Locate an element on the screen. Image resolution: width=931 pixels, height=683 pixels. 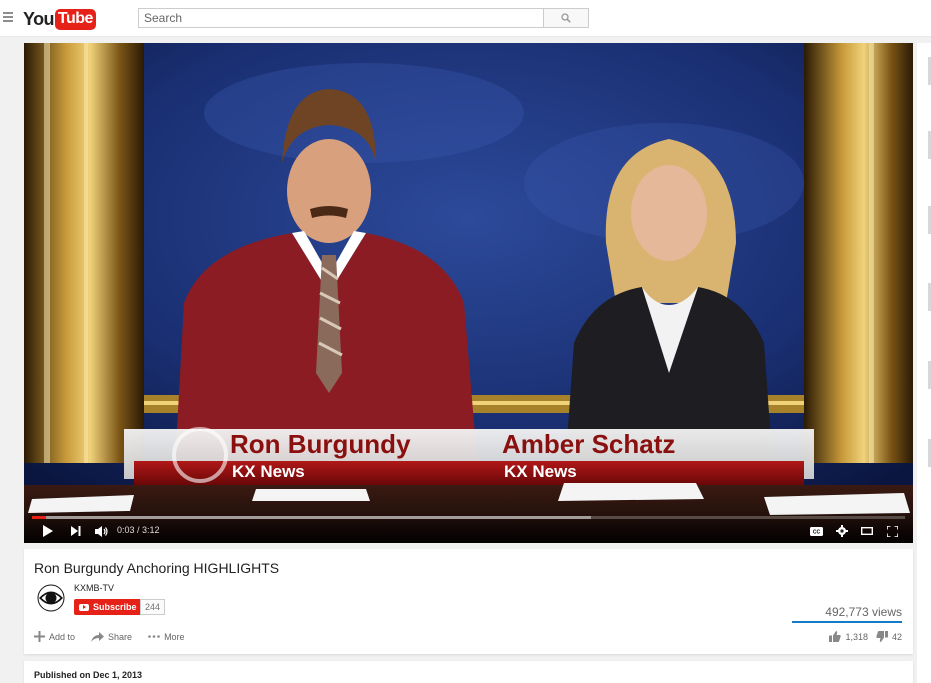
add-to-label: Add to is located at coordinates (62, 636).